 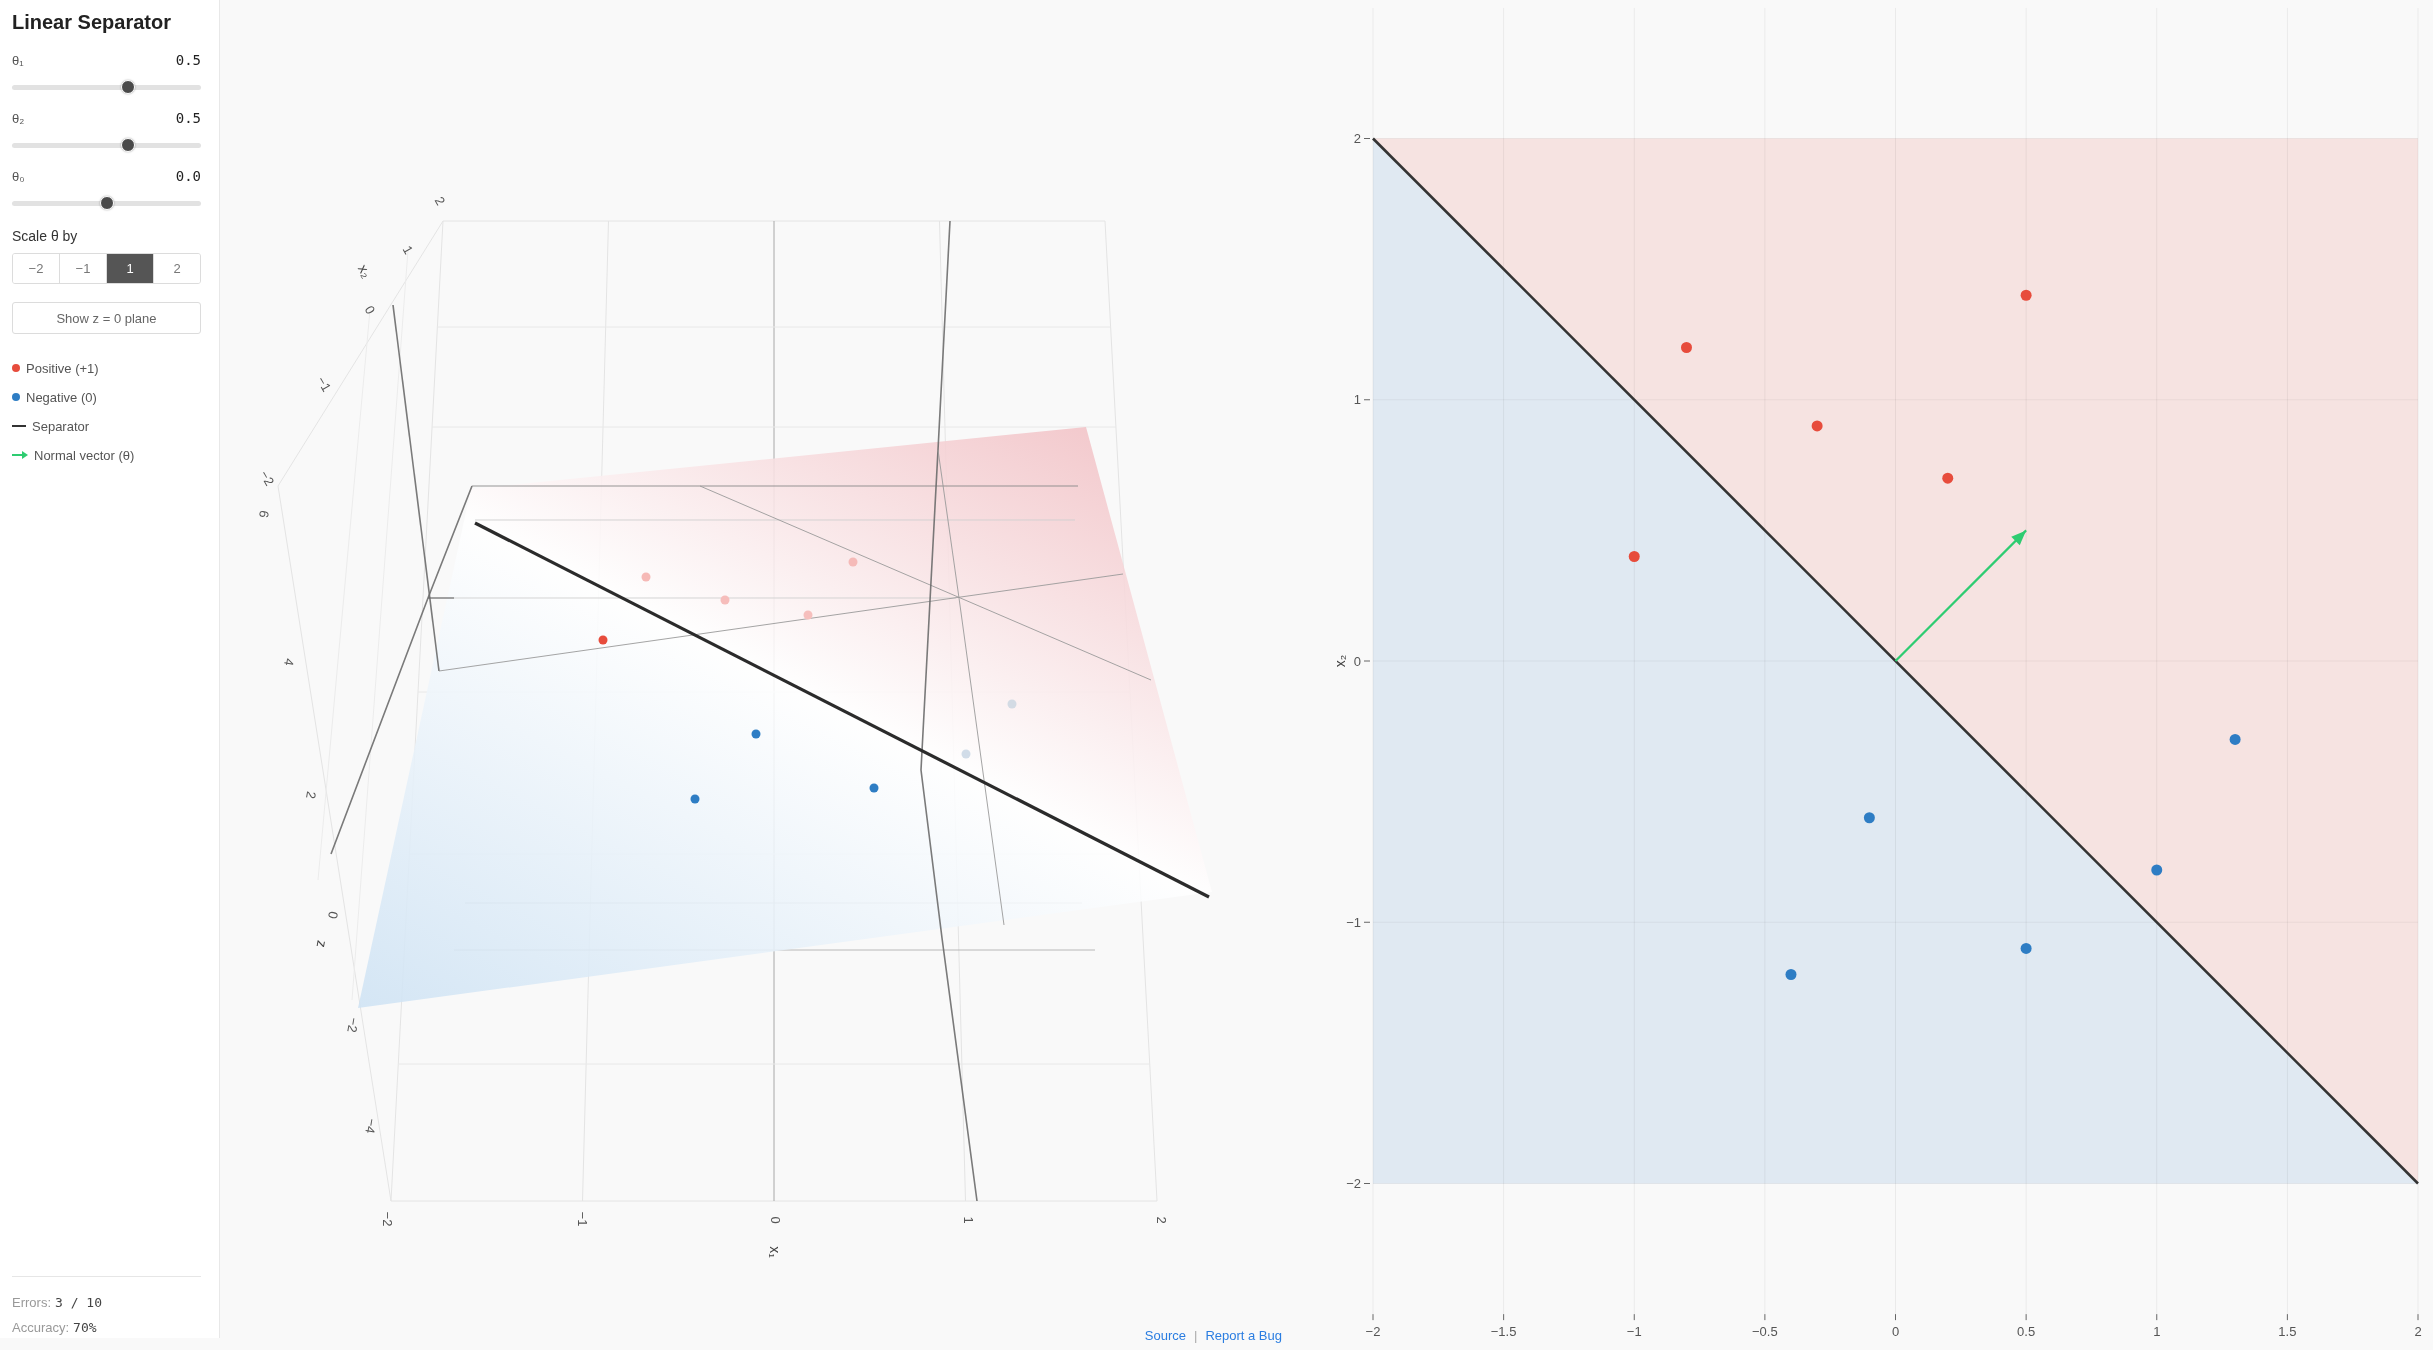 What do you see at coordinates (78, 1302) in the screenshot?
I see `stat-value: 3 / 10` at bounding box center [78, 1302].